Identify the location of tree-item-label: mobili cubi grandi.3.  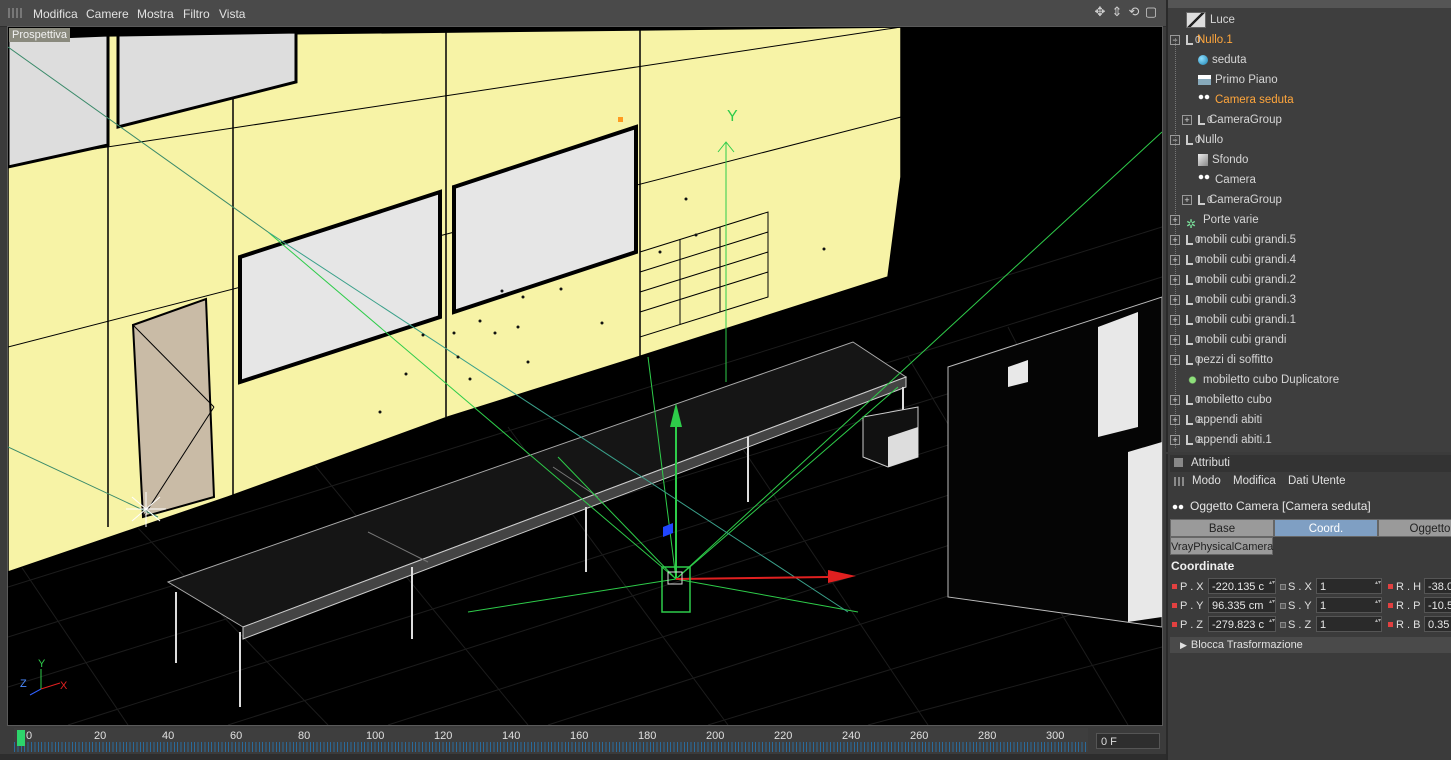
(1247, 300).